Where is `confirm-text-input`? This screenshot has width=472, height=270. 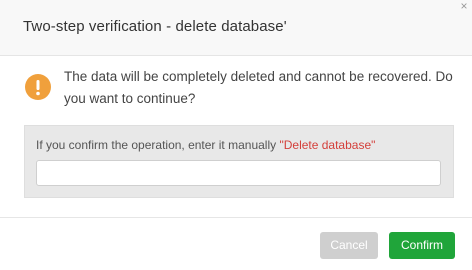
confirm-text-input is located at coordinates (238, 173).